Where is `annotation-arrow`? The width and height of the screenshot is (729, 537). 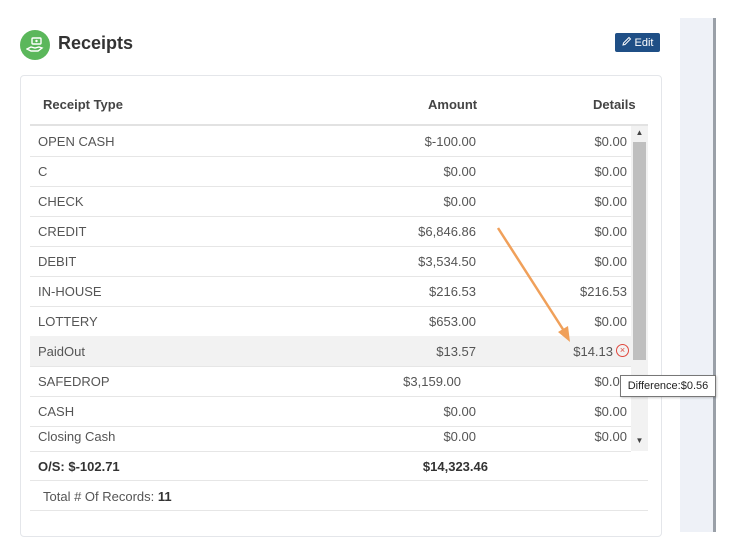
annotation-arrow is located at coordinates (533, 284).